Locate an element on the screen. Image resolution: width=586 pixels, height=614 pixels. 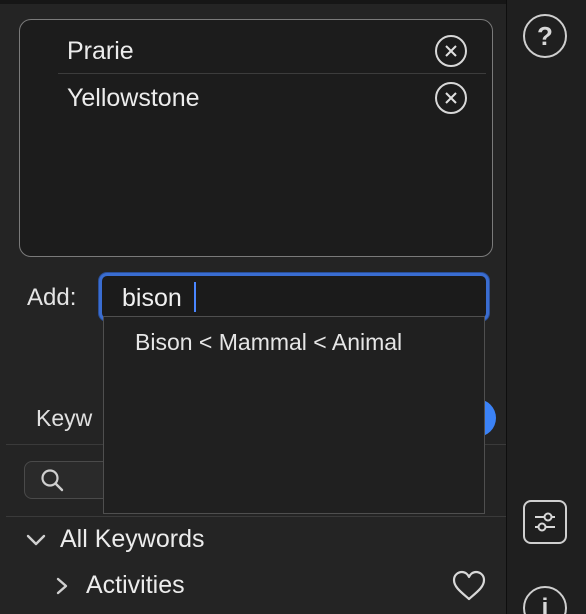
add-keyword-field is located at coordinates (294, 297).